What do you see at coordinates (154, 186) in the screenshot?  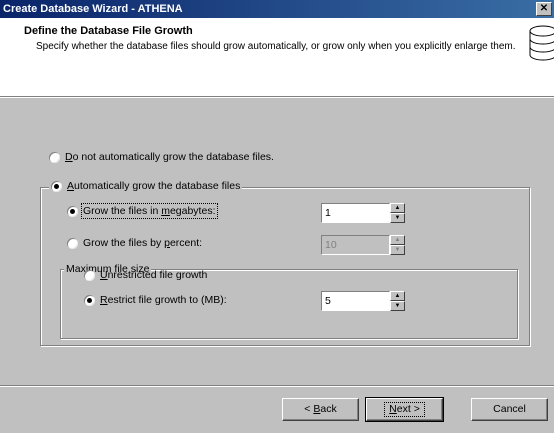 I see `autogrow-label: Automatically grow the database files` at bounding box center [154, 186].